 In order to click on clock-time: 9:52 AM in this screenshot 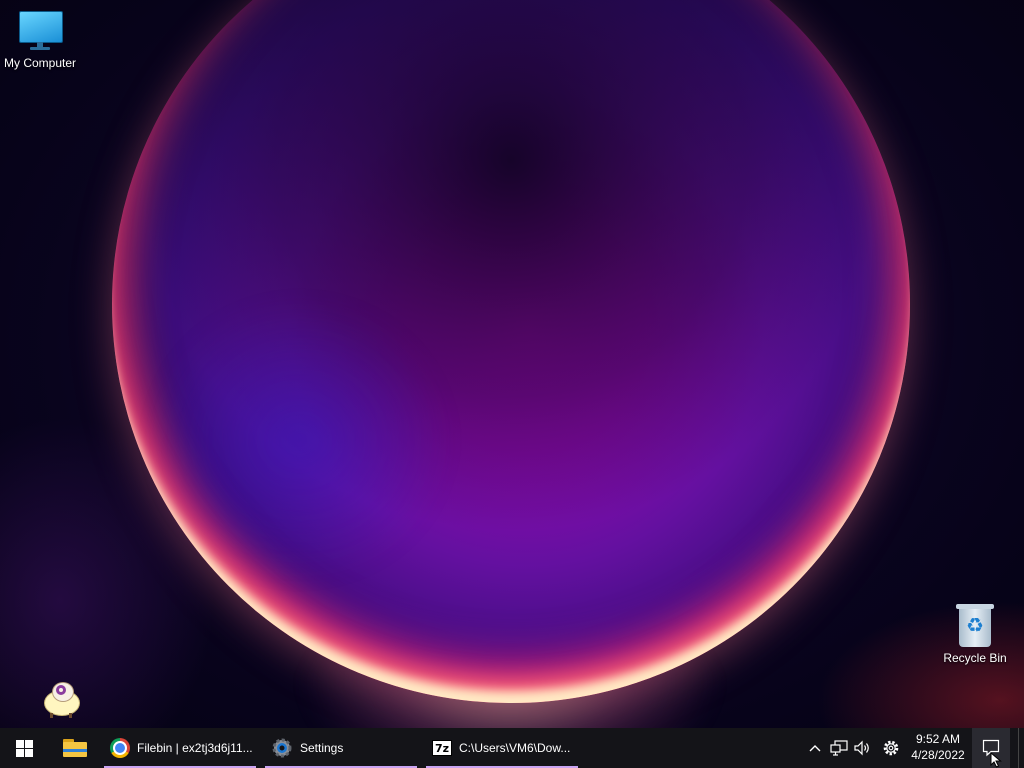, I will do `click(938, 739)`.